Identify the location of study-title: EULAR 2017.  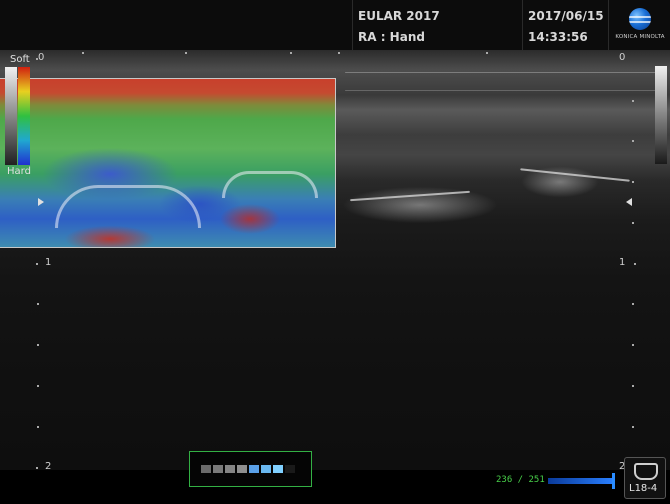
(399, 16).